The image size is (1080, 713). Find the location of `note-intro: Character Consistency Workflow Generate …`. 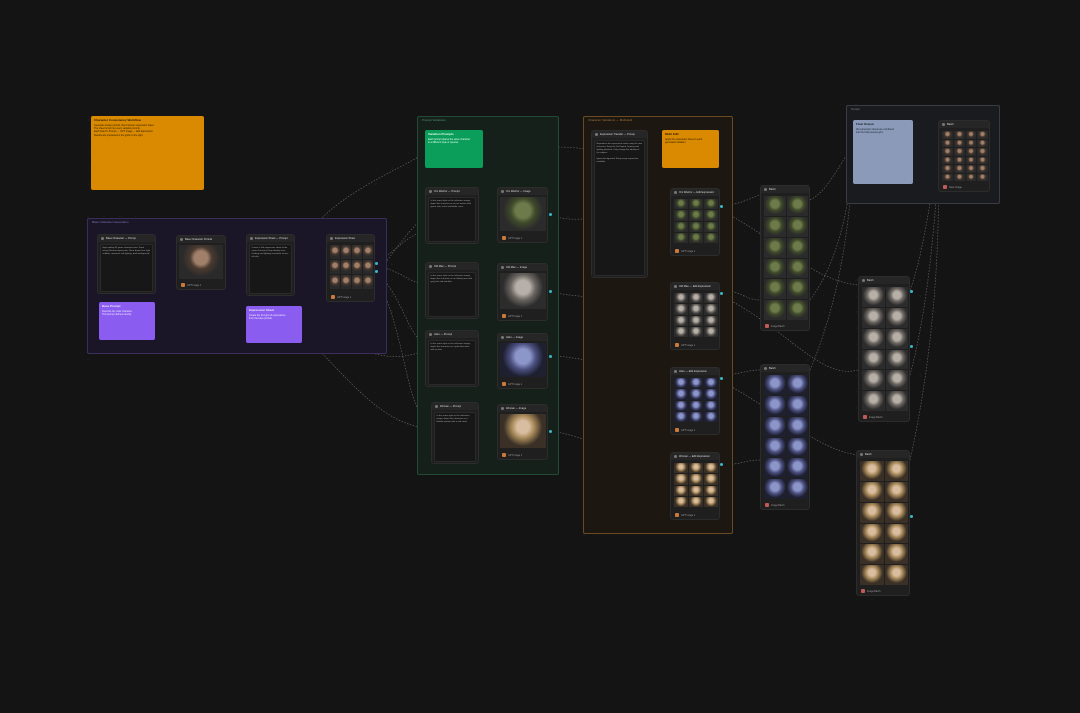

note-intro: Character Consistency Workflow Generate … is located at coordinates (147, 153).